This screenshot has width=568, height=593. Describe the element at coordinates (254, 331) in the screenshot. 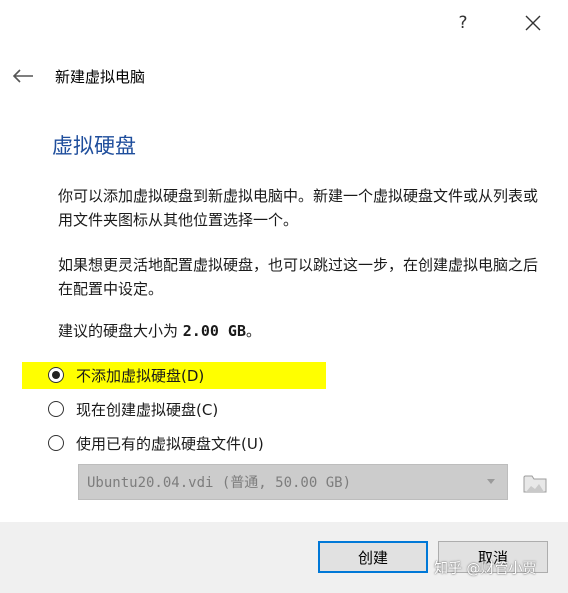

I see `recommend-suffix: 。` at that location.